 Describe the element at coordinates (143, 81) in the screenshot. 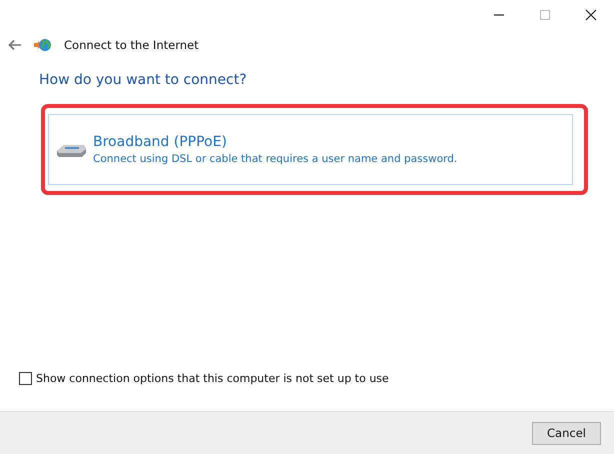

I see `page-heading: How do you want to connect?` at that location.